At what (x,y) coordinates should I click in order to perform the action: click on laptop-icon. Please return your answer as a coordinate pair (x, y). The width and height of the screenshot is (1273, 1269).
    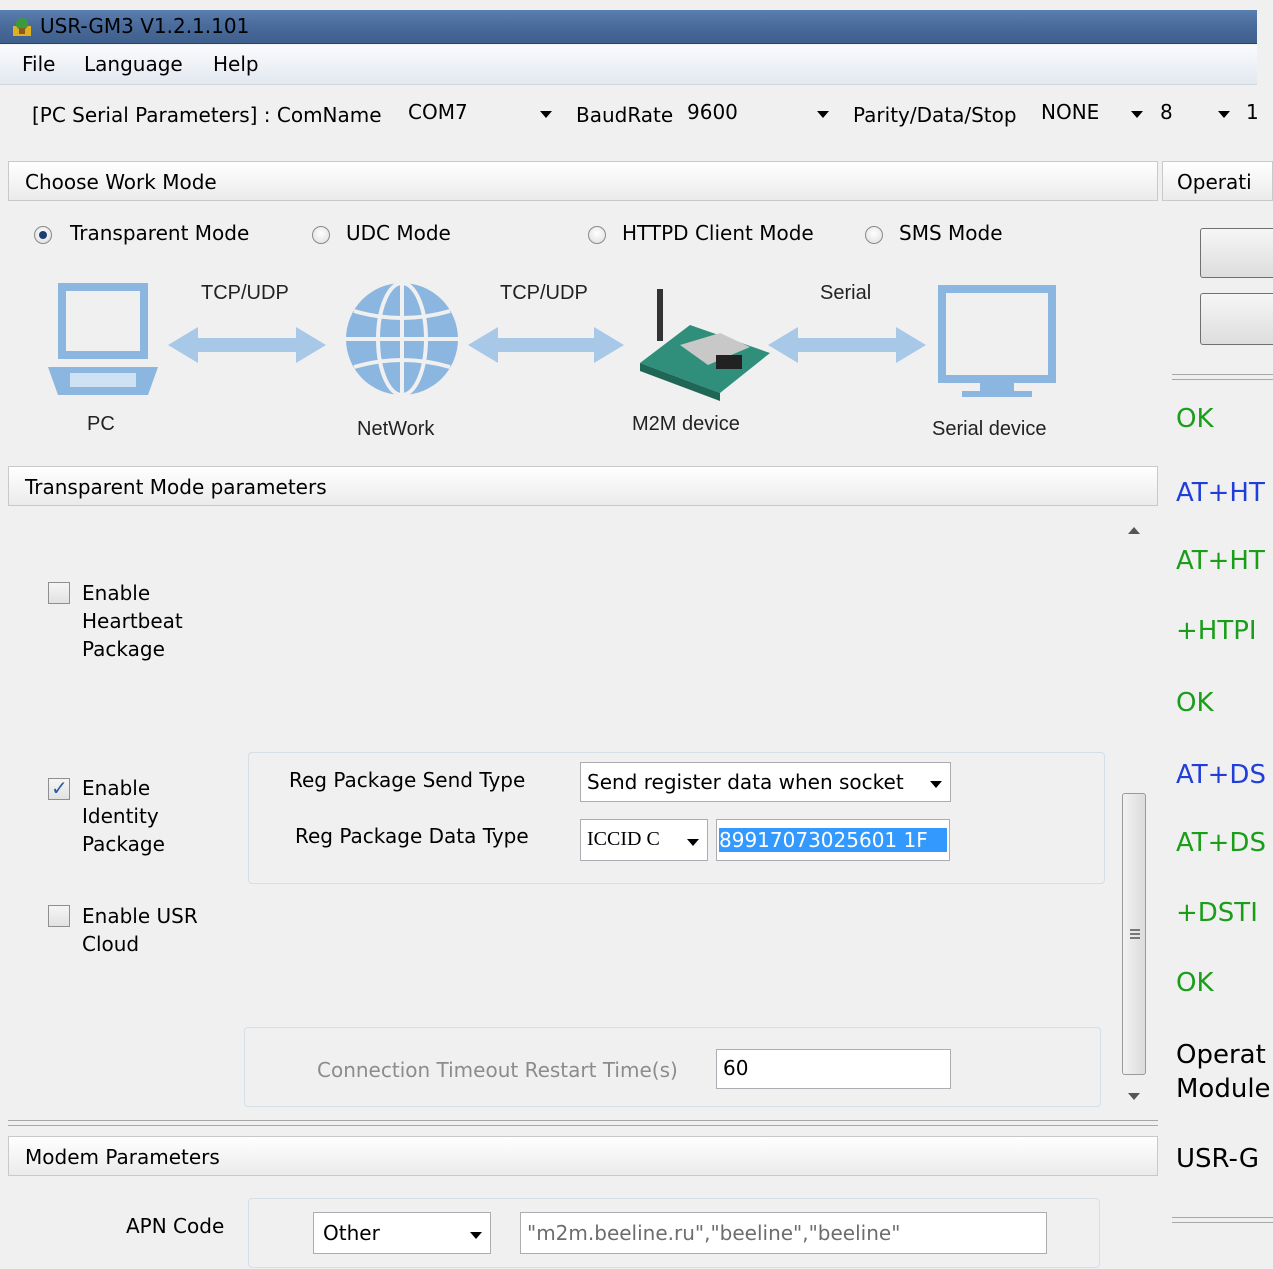
    Looking at the image, I should click on (103, 339).